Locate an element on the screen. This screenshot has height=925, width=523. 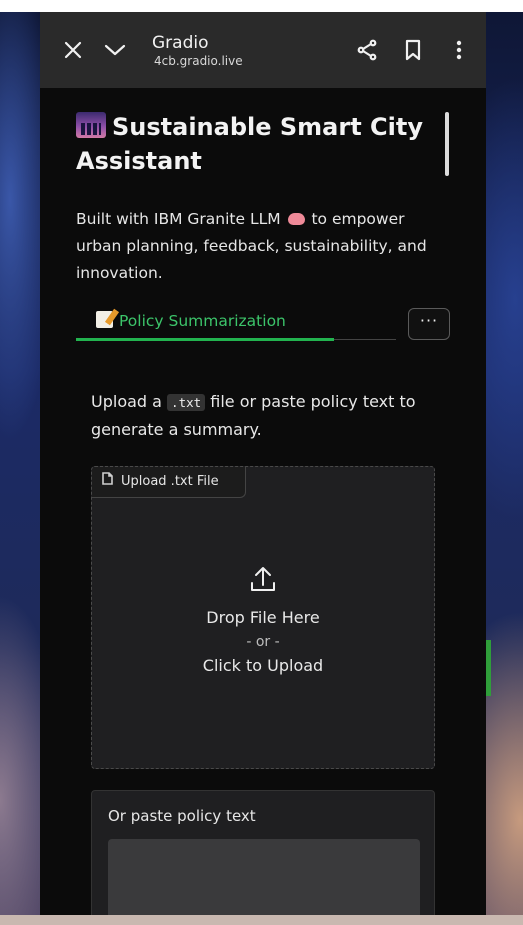
site-url: 4cb.gradio.live is located at coordinates (198, 61).